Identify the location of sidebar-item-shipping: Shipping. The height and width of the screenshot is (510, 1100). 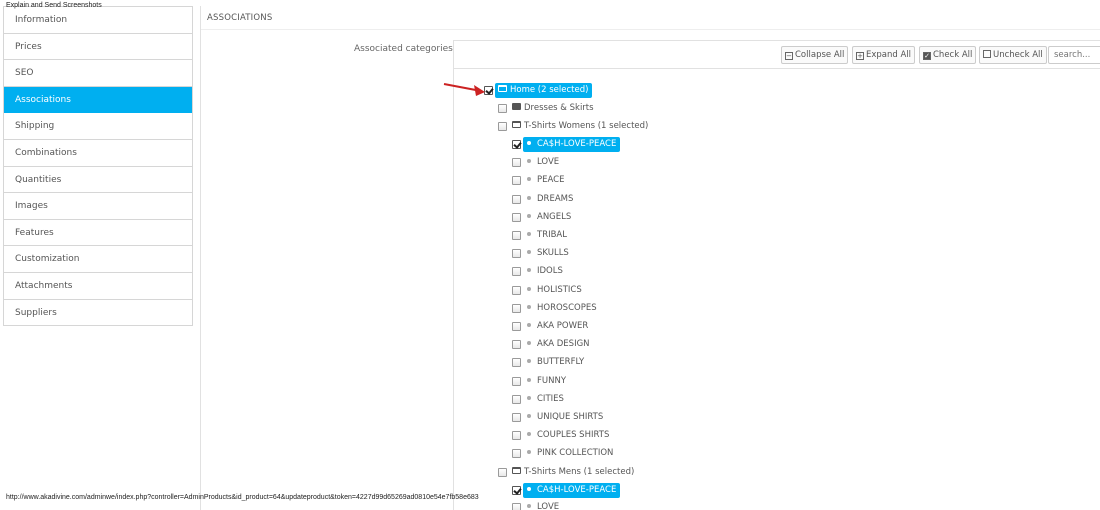
(98, 126).